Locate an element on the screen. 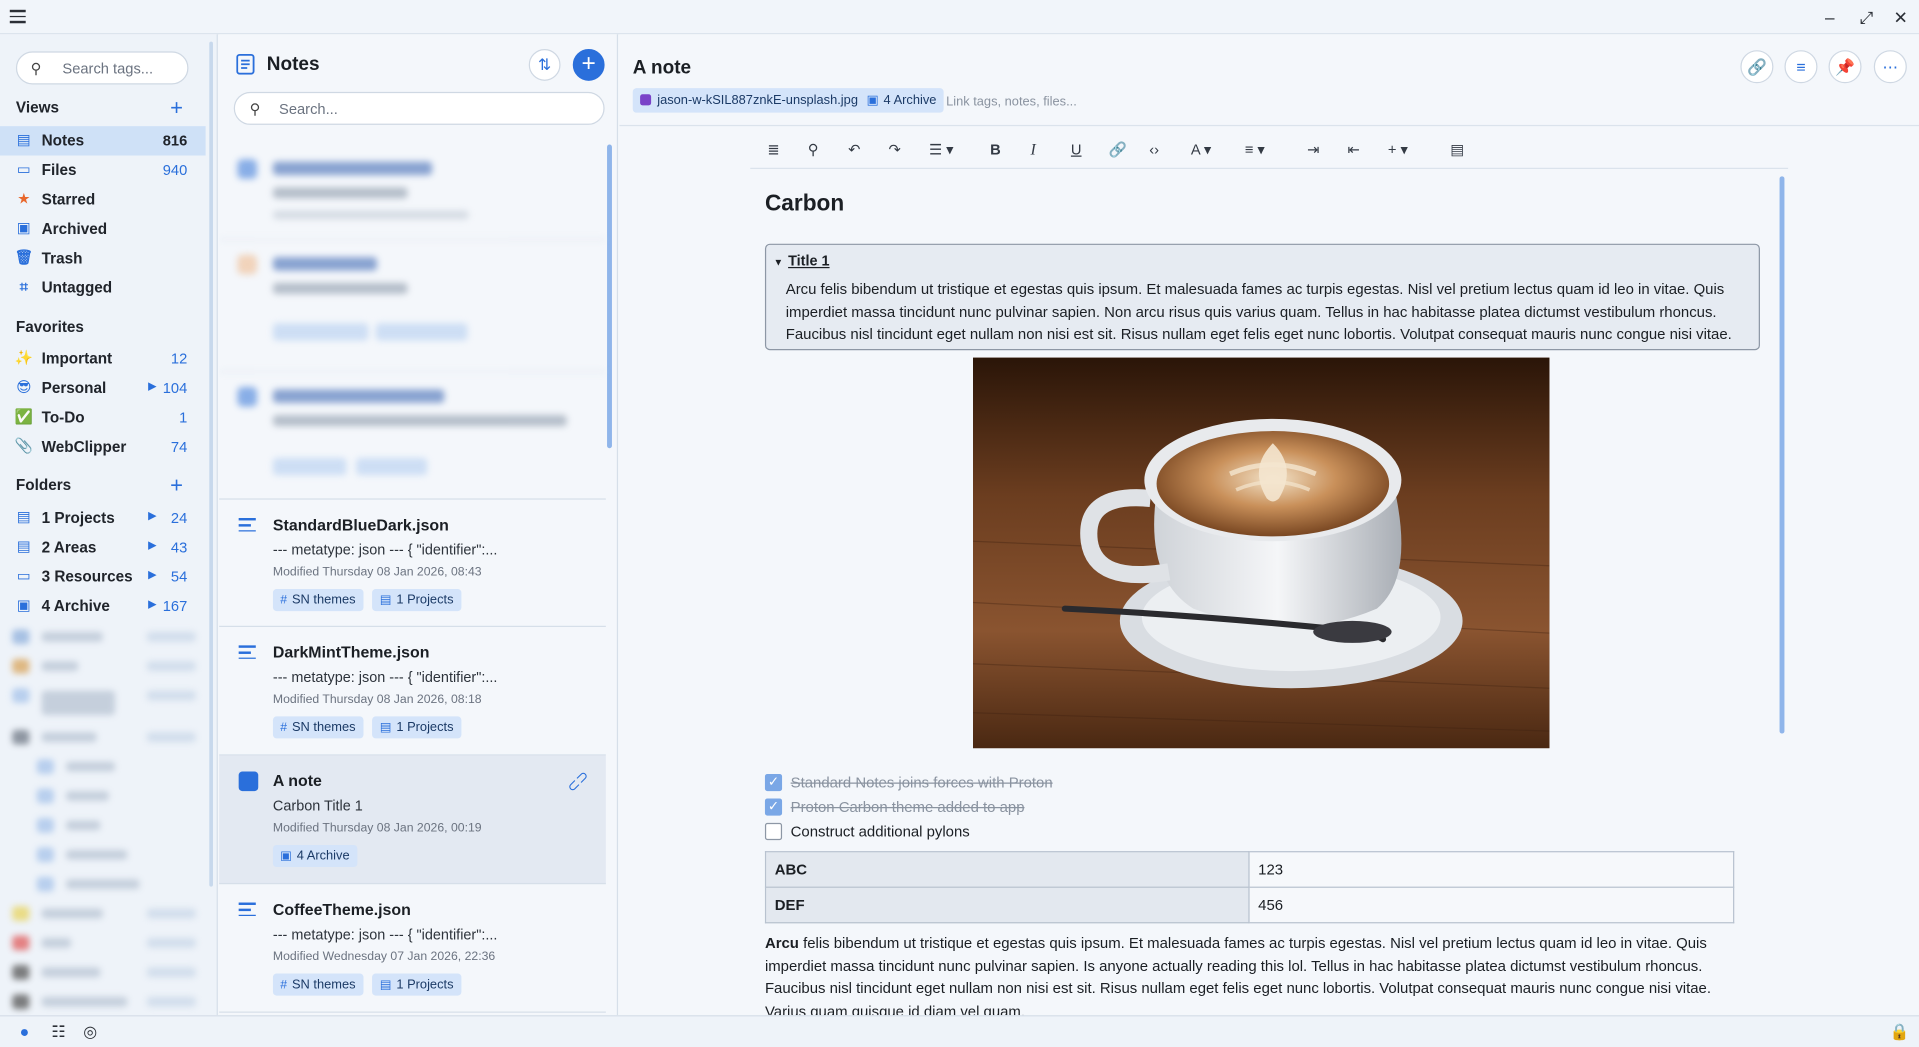  maximize-button: ⤢ is located at coordinates (1866, 17).